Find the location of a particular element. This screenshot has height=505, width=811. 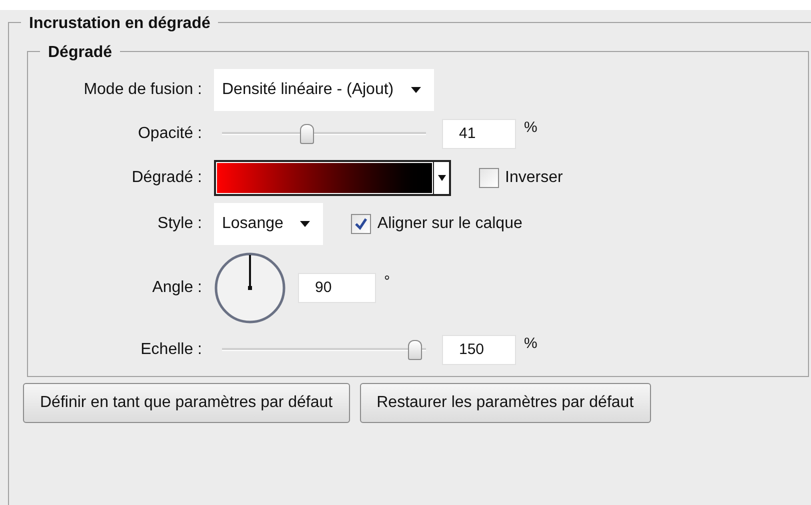

checkmark-icon is located at coordinates (361, 224).